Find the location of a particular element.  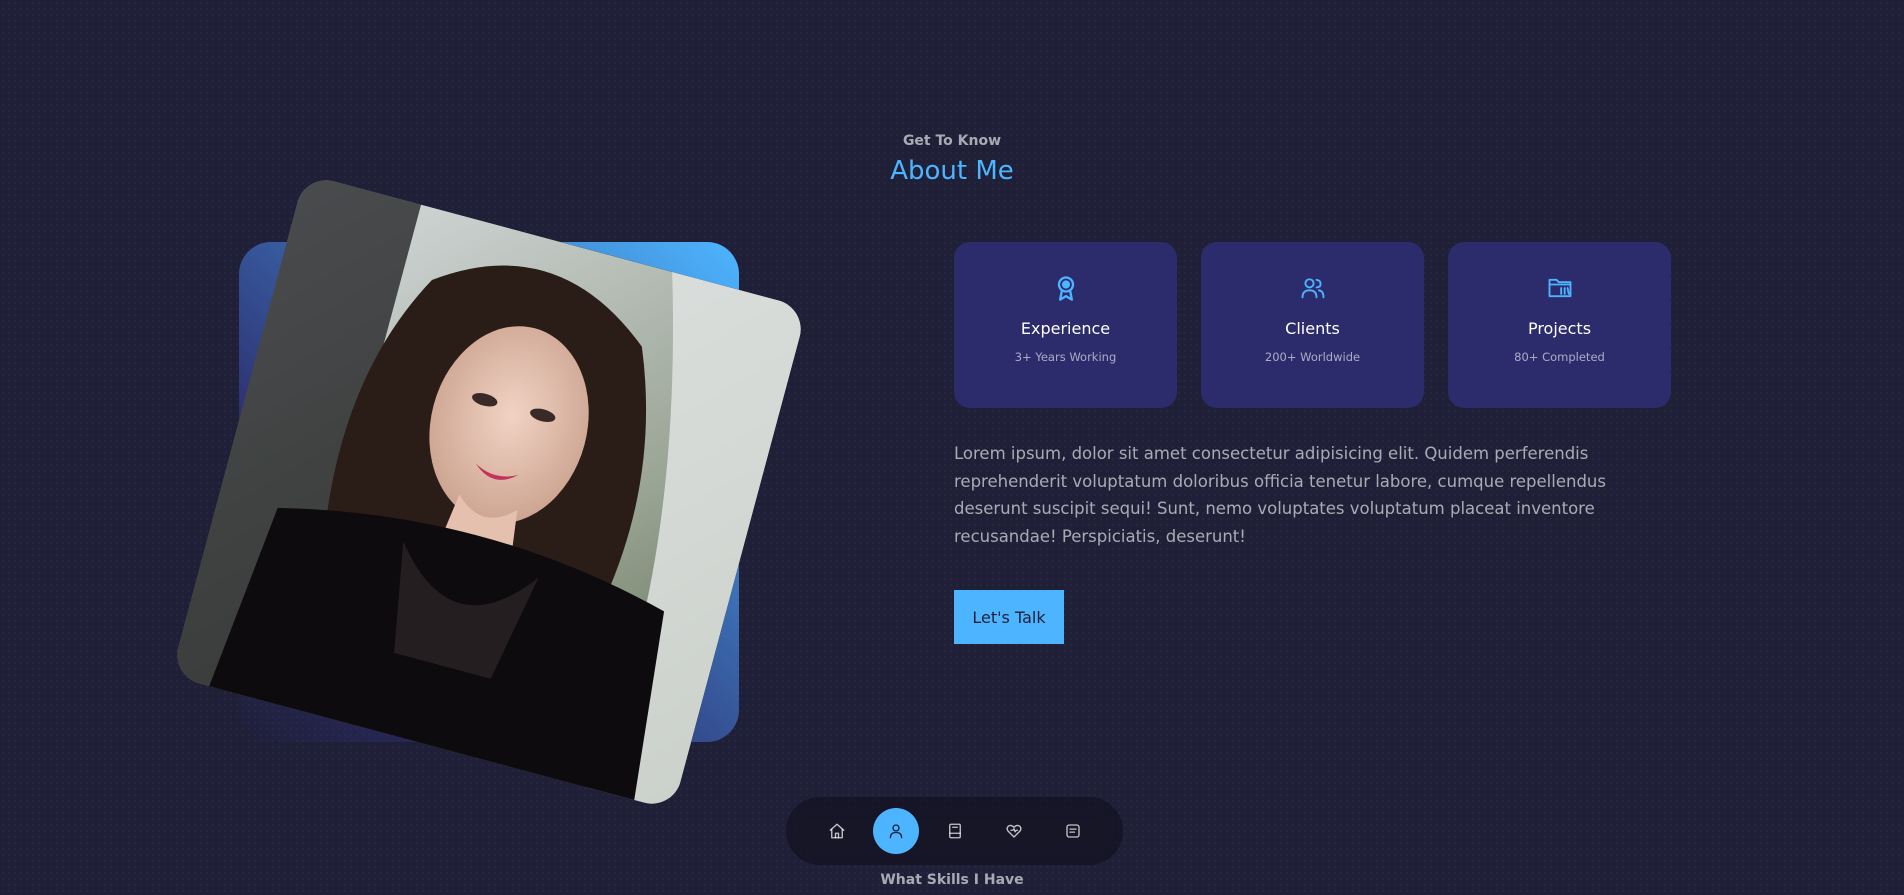

folder-icon is located at coordinates (1560, 288).